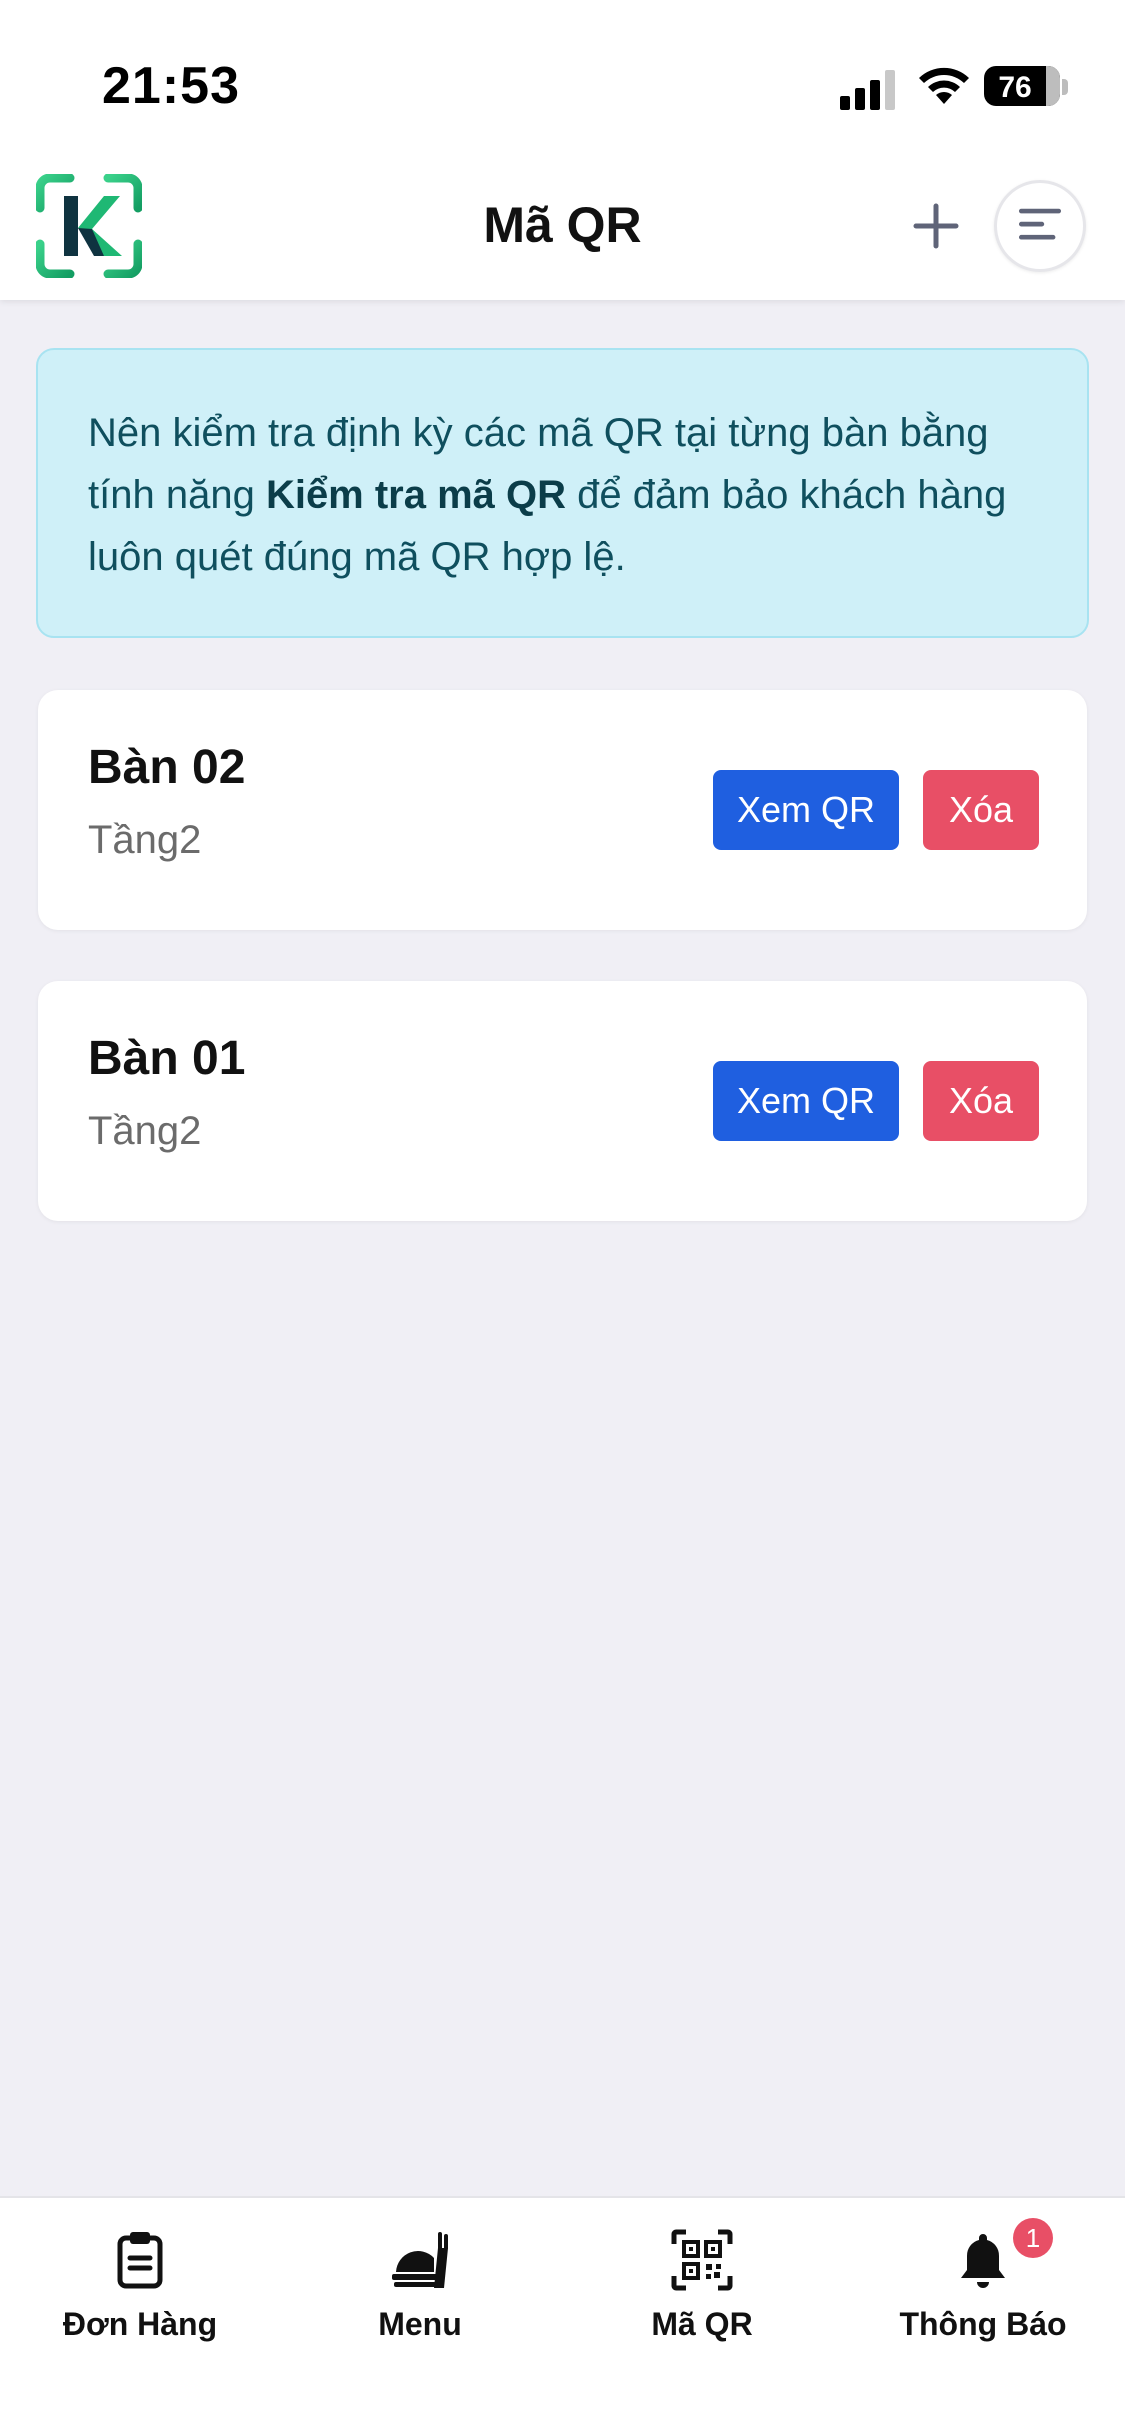  What do you see at coordinates (1033, 2238) in the screenshot?
I see `notification-badge: 1` at bounding box center [1033, 2238].